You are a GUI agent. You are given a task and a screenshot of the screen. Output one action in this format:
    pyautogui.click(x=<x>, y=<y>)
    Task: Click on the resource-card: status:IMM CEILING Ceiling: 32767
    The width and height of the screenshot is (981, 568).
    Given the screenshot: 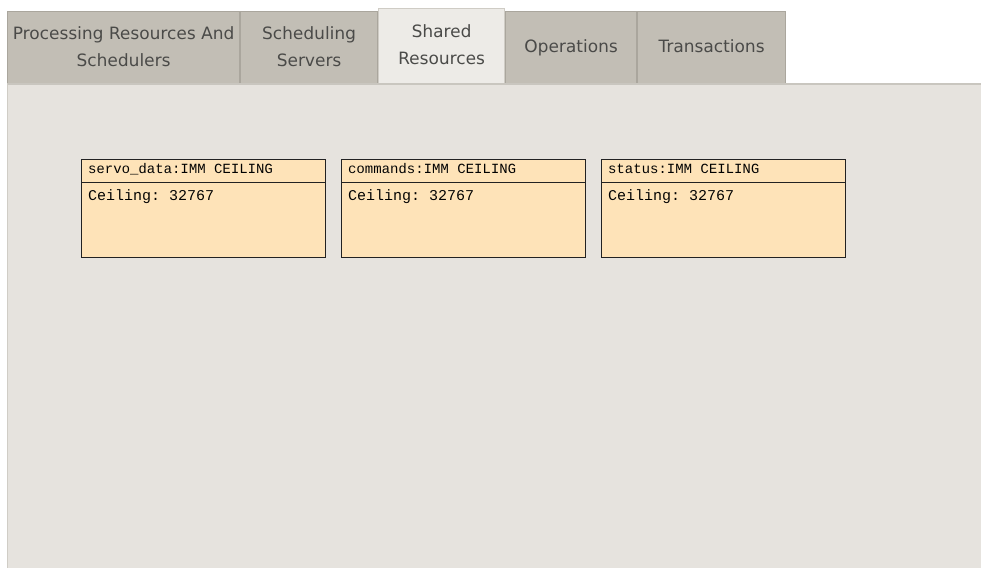 What is the action you would take?
    pyautogui.click(x=723, y=208)
    